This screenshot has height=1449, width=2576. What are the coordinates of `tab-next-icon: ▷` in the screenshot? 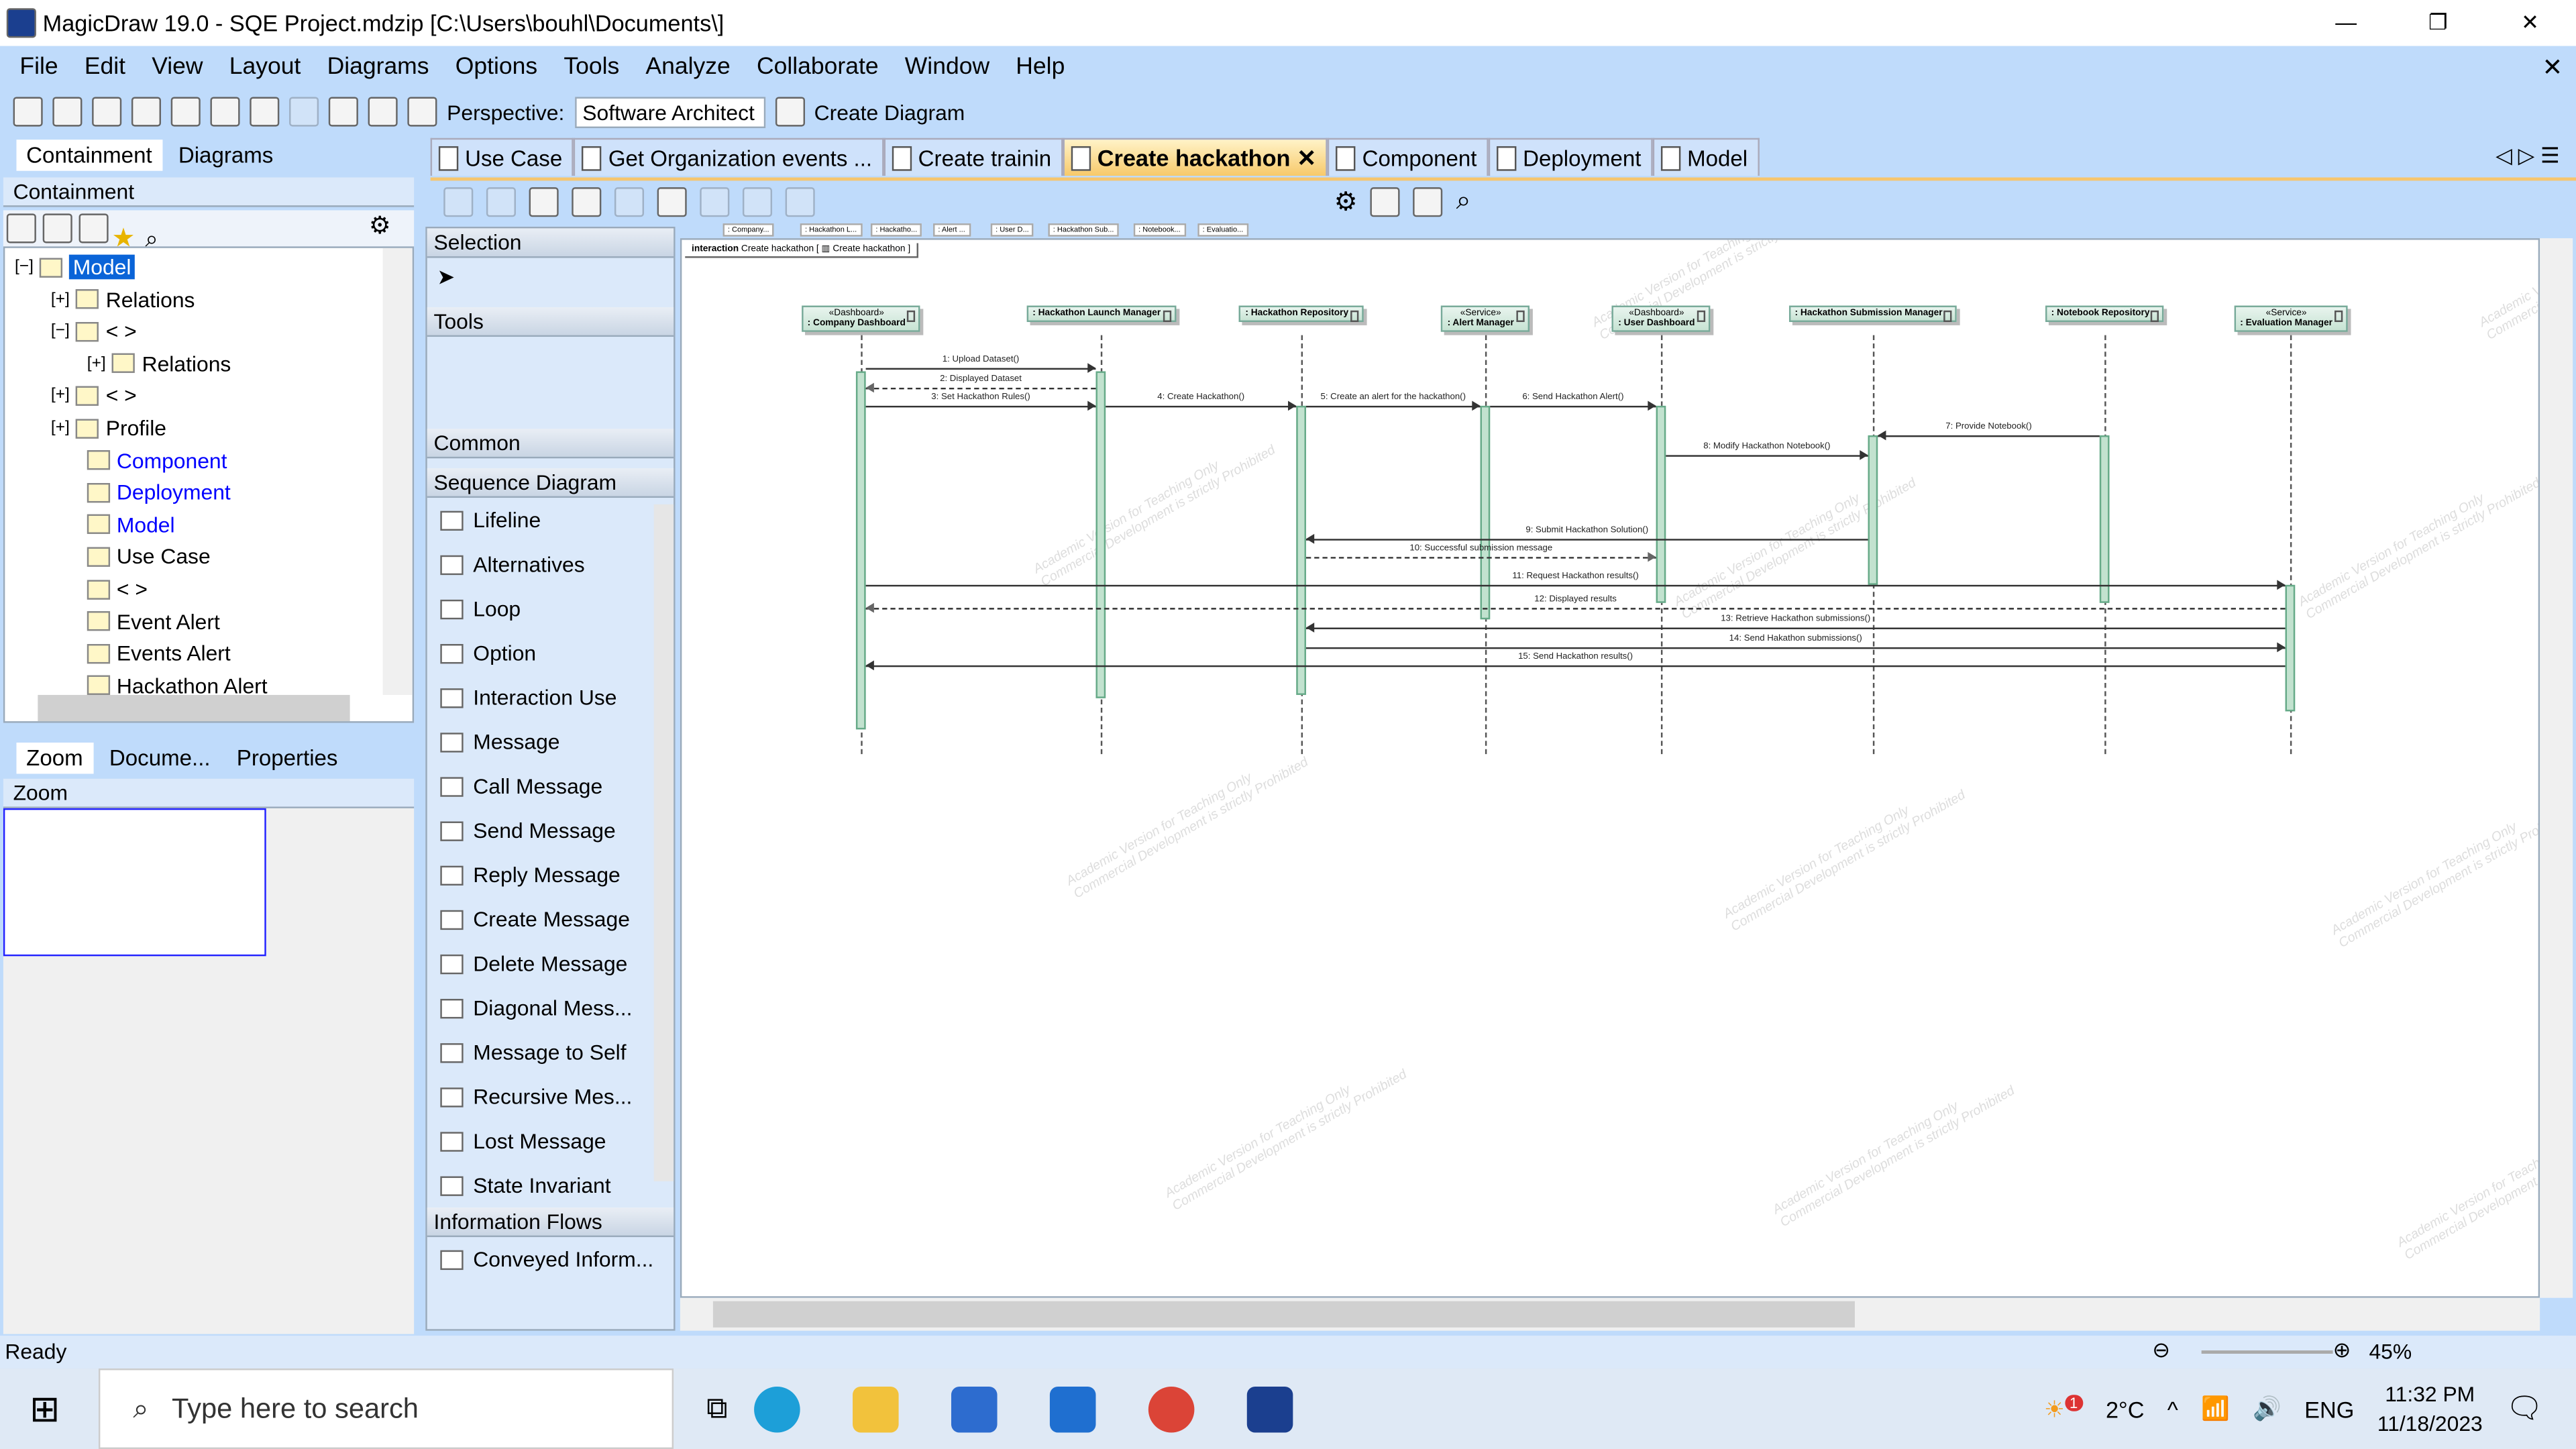 It's located at (2526, 155).